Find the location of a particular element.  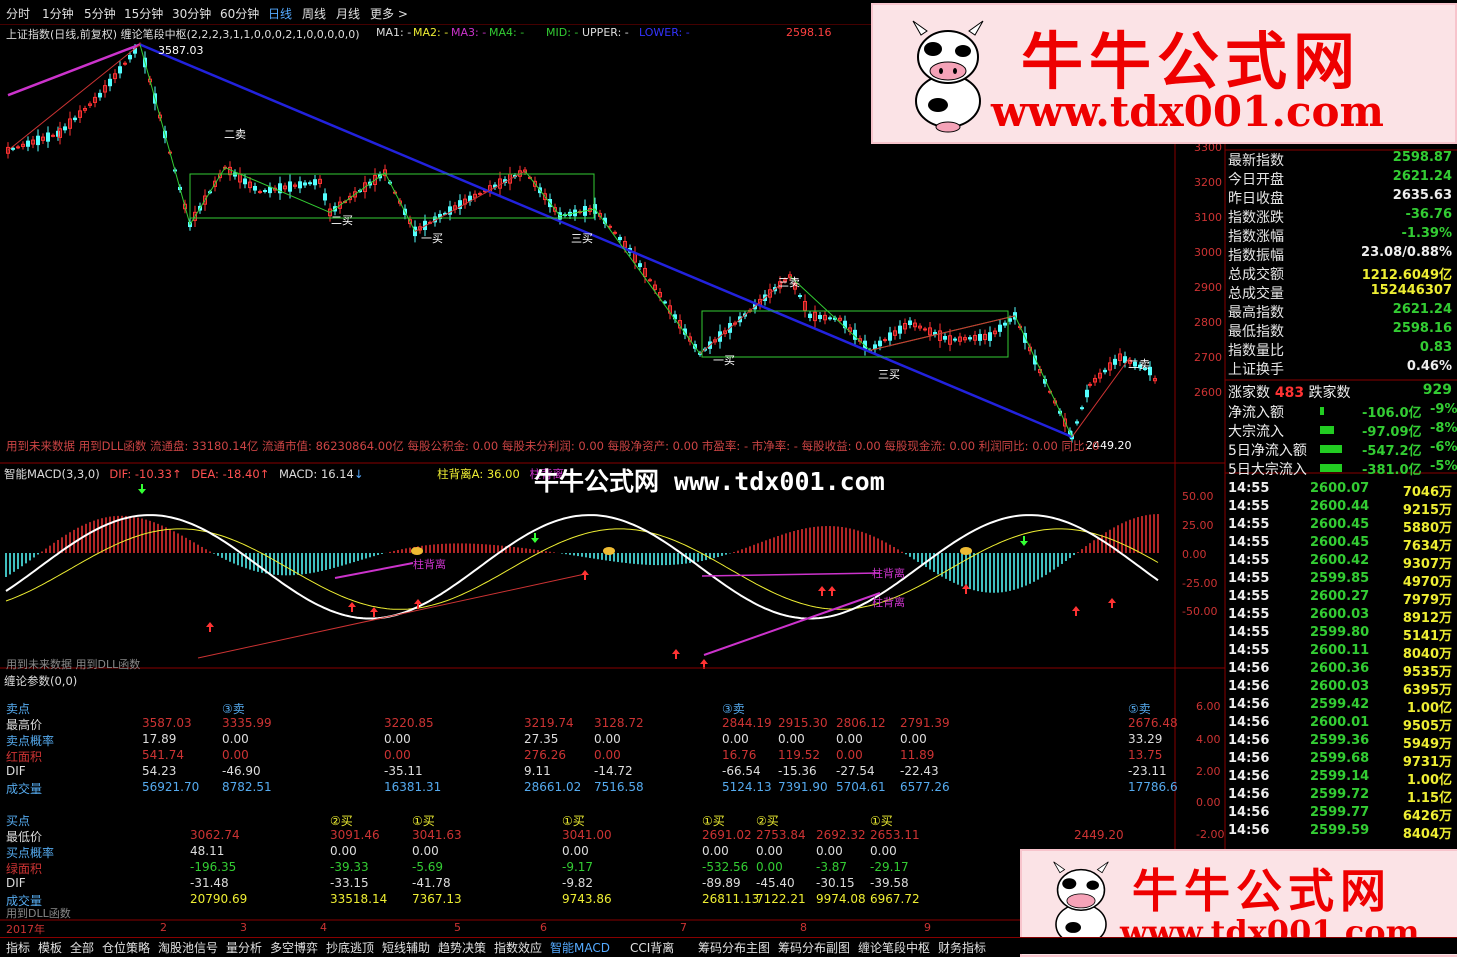

indicator-tab-6: 多空博弈 is located at coordinates (294, 947).